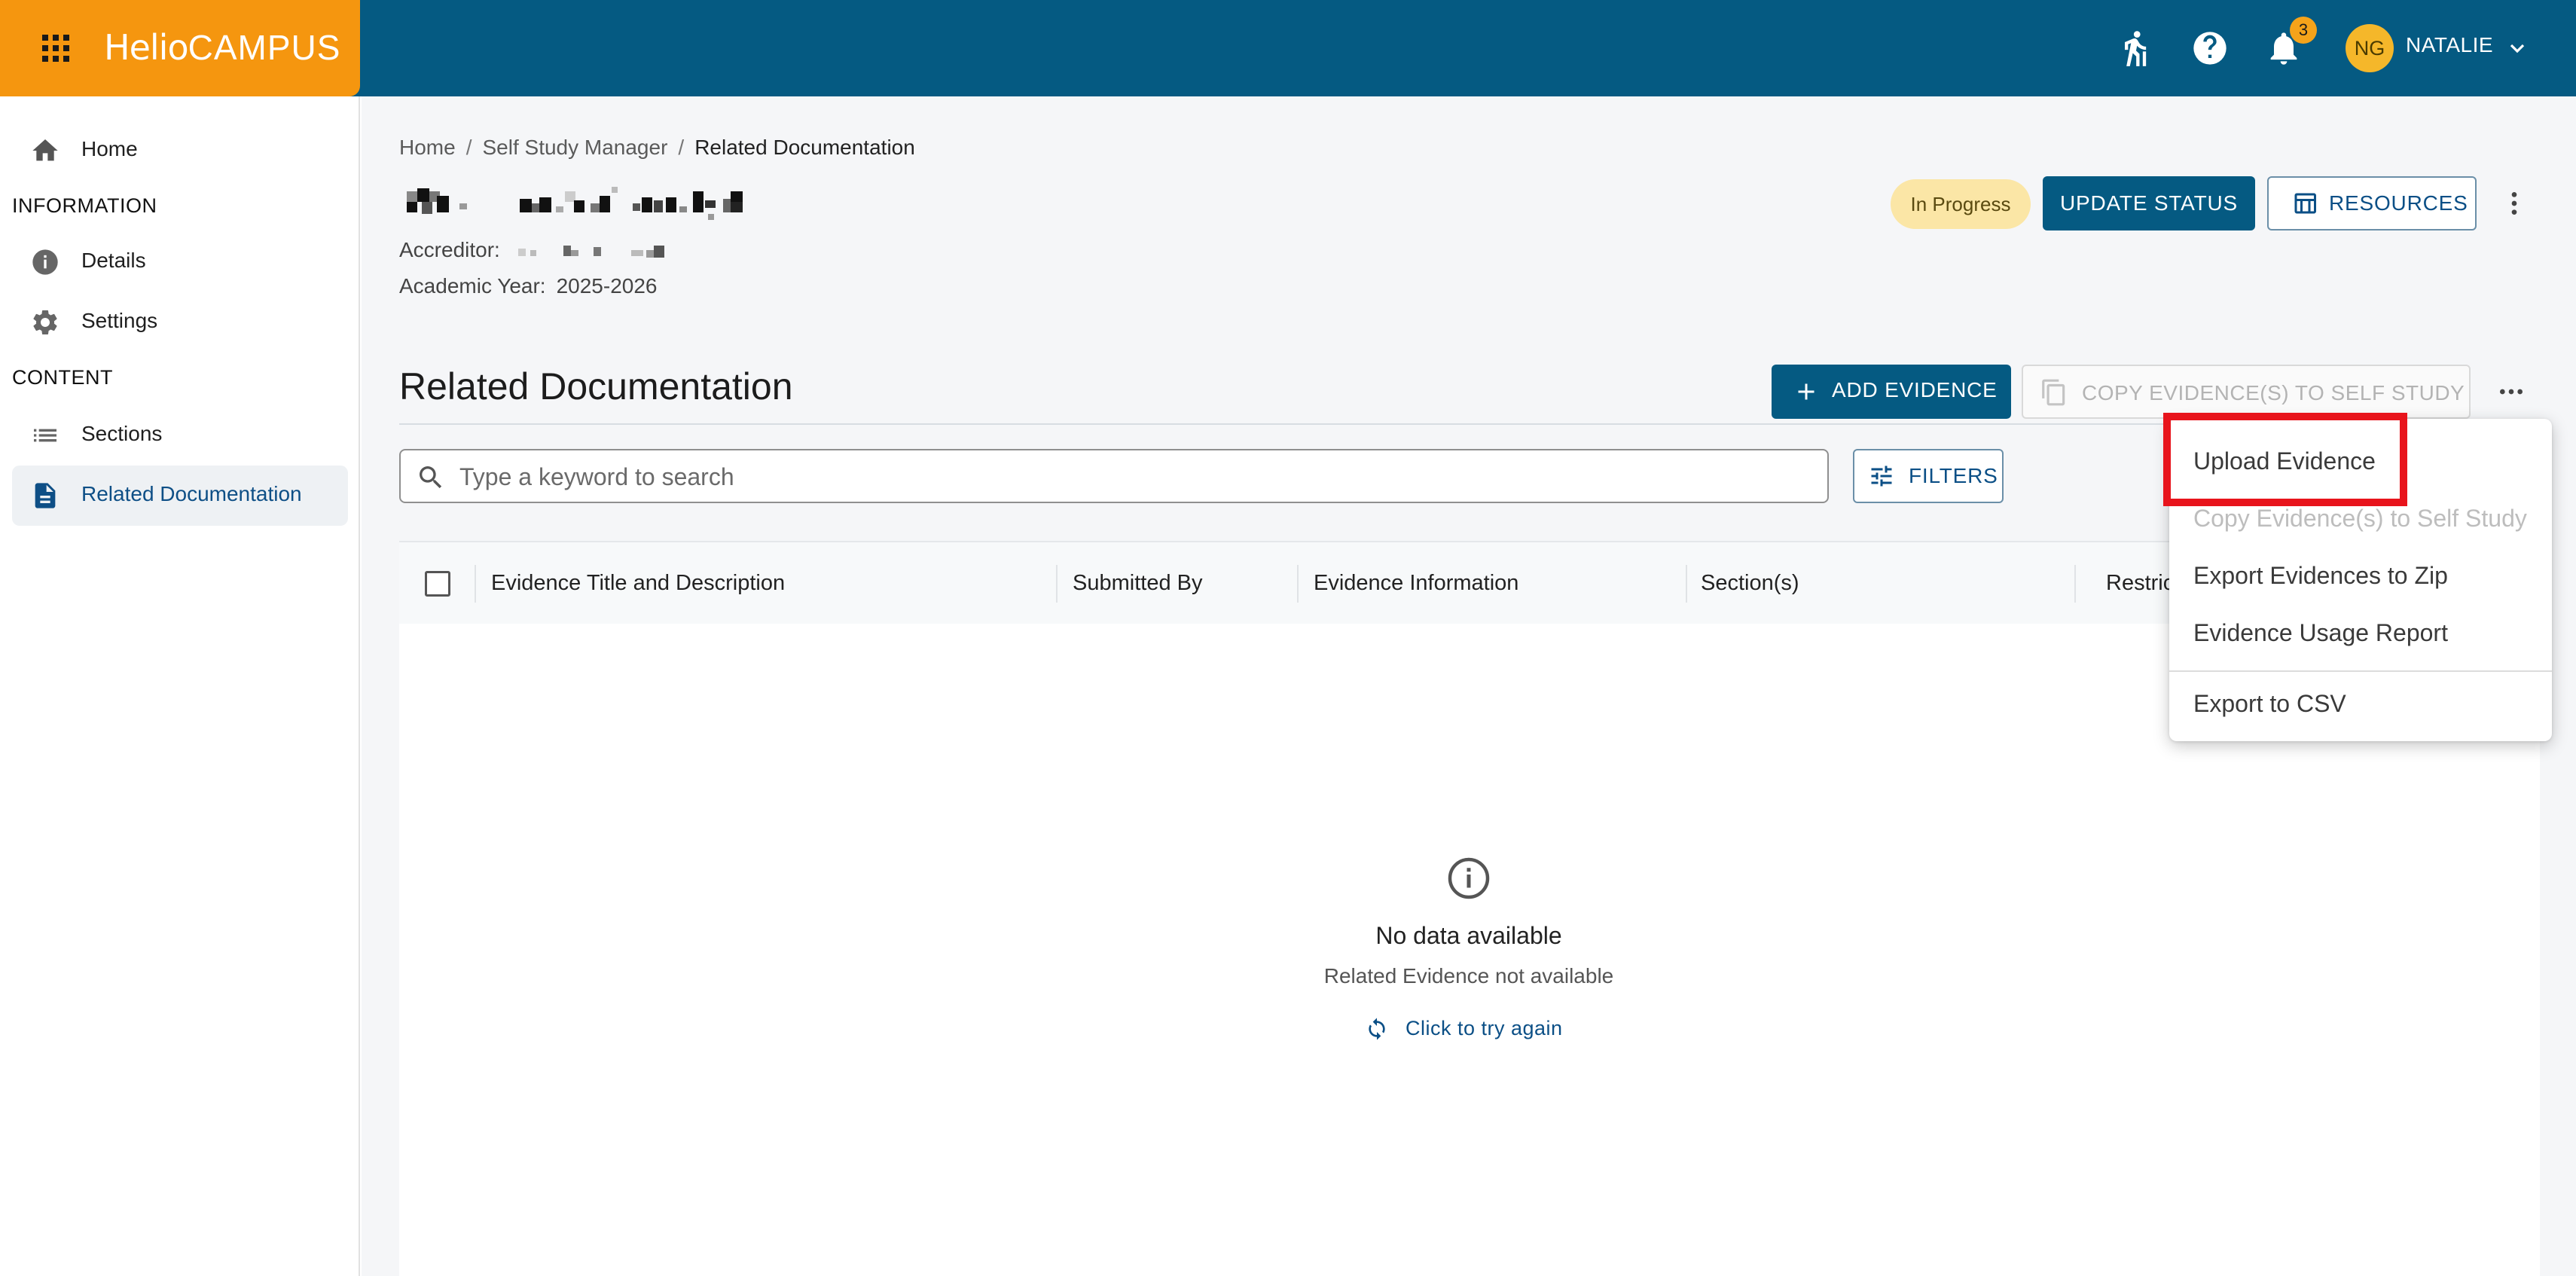  I want to click on info-icon, so click(45, 262).